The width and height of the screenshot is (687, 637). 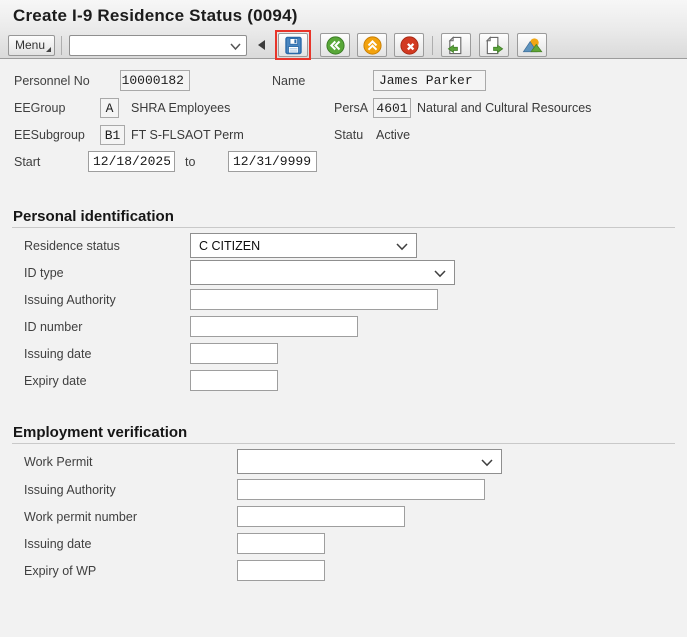 What do you see at coordinates (343, 16) in the screenshot?
I see `titlebar: Create I-9 Residence Status (0094)` at bounding box center [343, 16].